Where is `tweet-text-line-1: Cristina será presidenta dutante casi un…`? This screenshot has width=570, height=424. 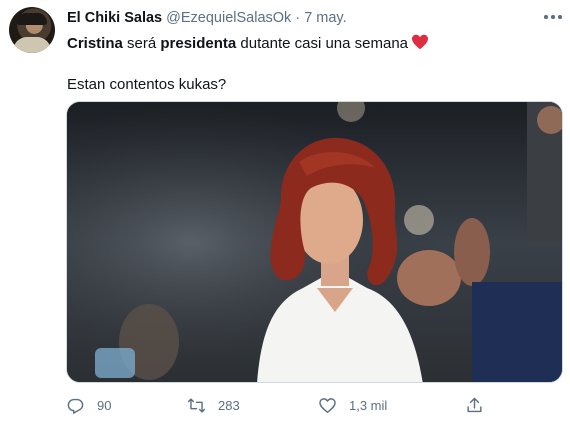 tweet-text-line-1: Cristina será presidenta dutante casi un… is located at coordinates (248, 44).